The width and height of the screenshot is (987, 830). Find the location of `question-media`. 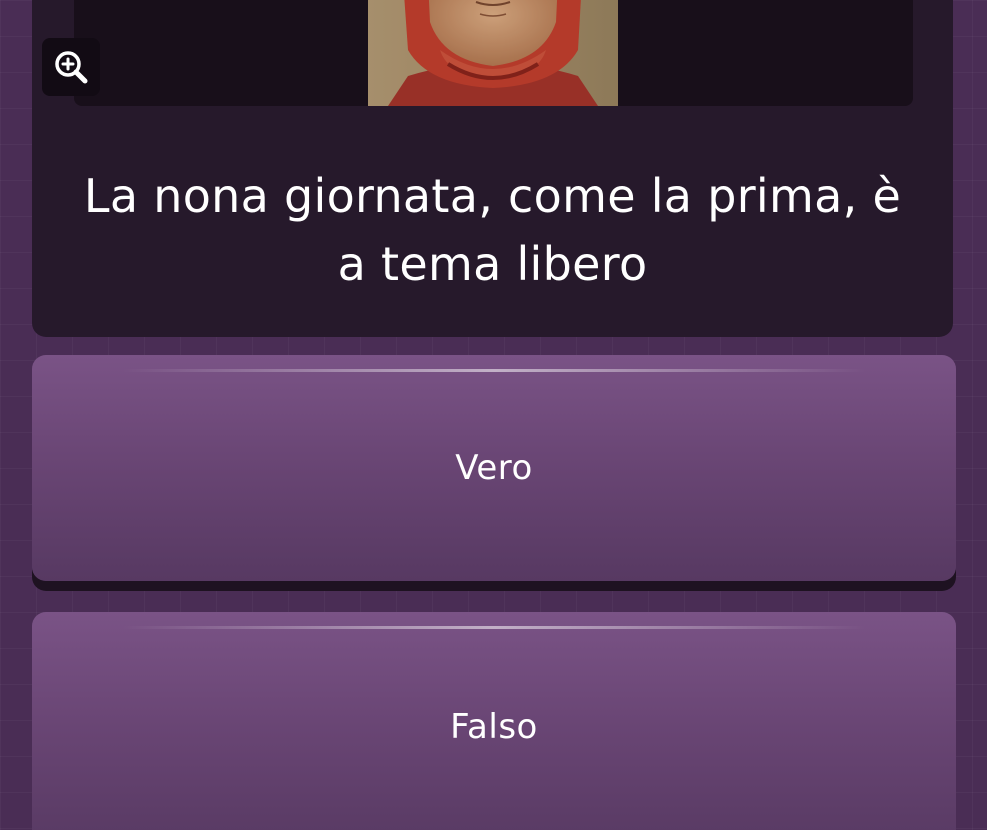

question-media is located at coordinates (493, 53).